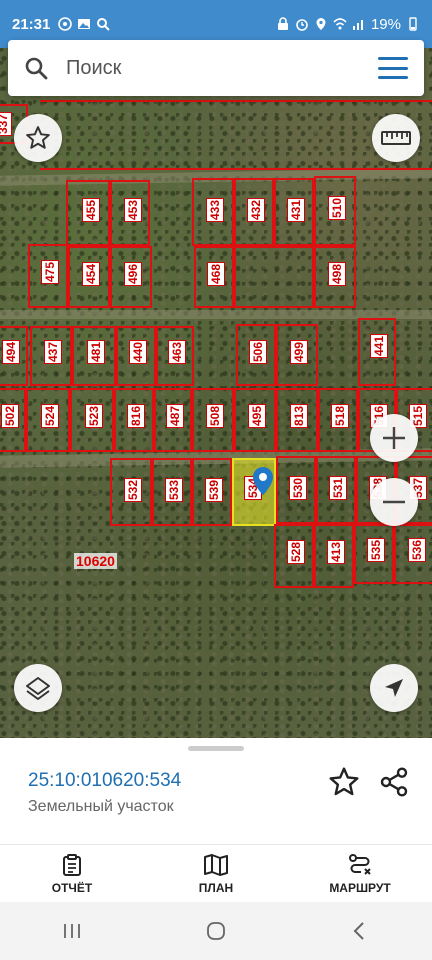 This screenshot has height=960, width=432. Describe the element at coordinates (212, 492) in the screenshot. I see `plot: 539` at that location.